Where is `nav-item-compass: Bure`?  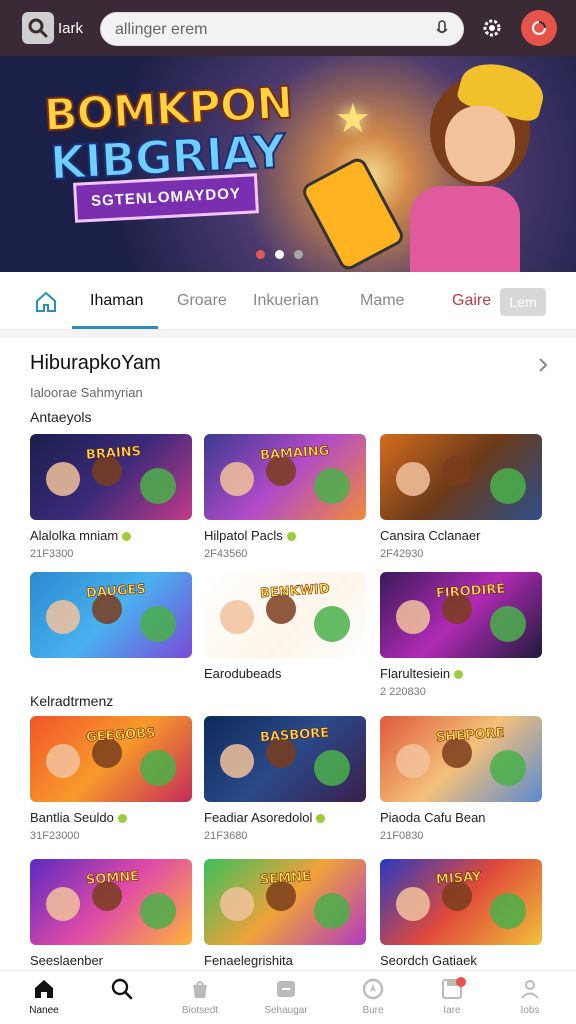
nav-item-compass: Bure is located at coordinates (373, 996).